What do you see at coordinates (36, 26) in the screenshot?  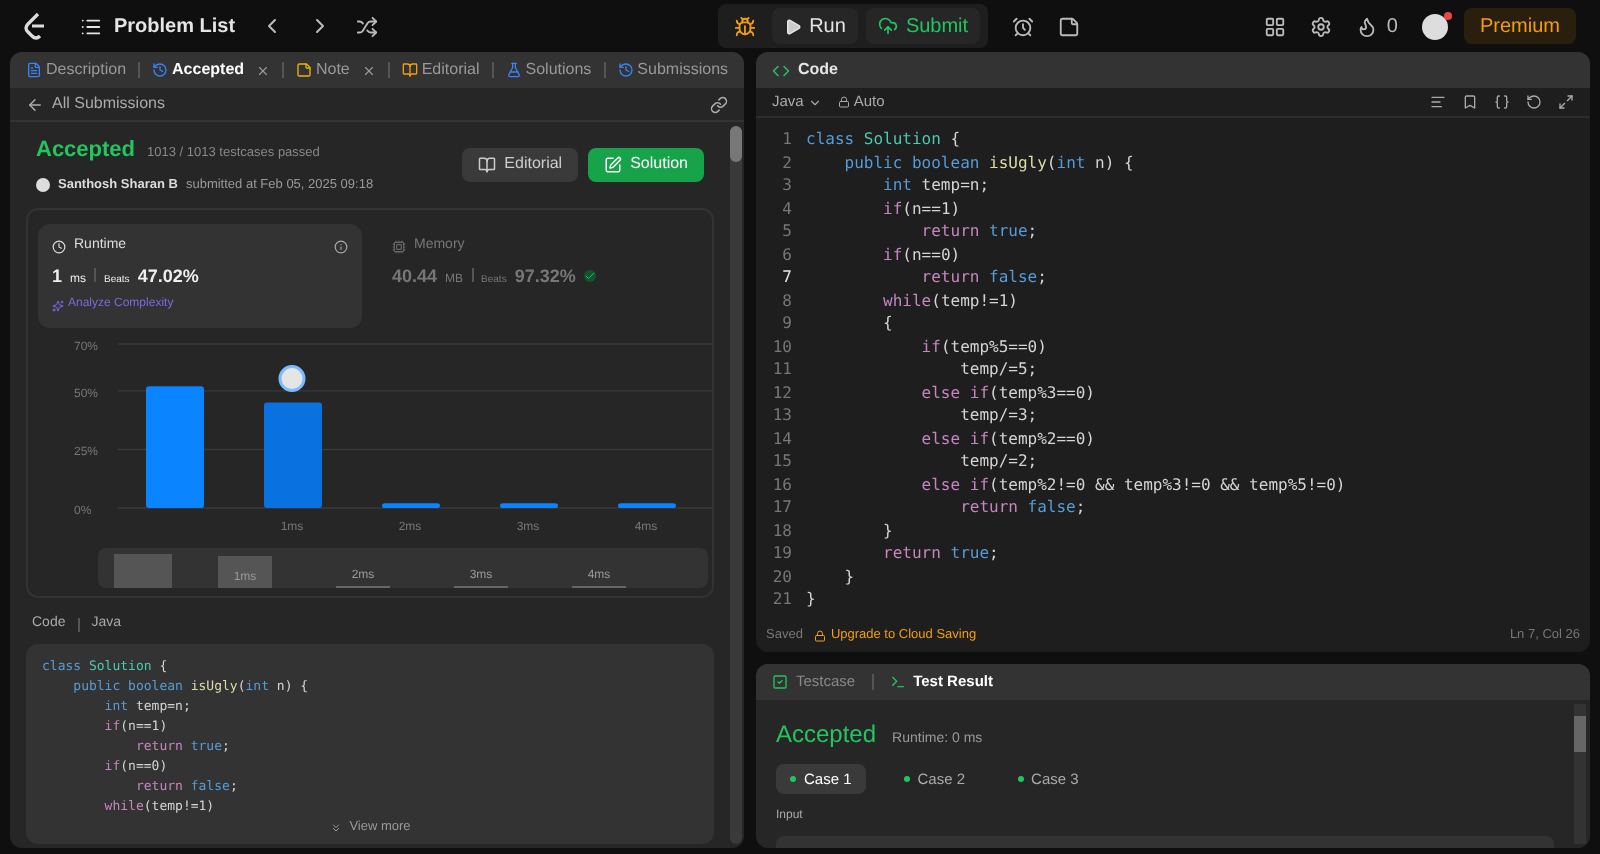 I see `logo-icon` at bounding box center [36, 26].